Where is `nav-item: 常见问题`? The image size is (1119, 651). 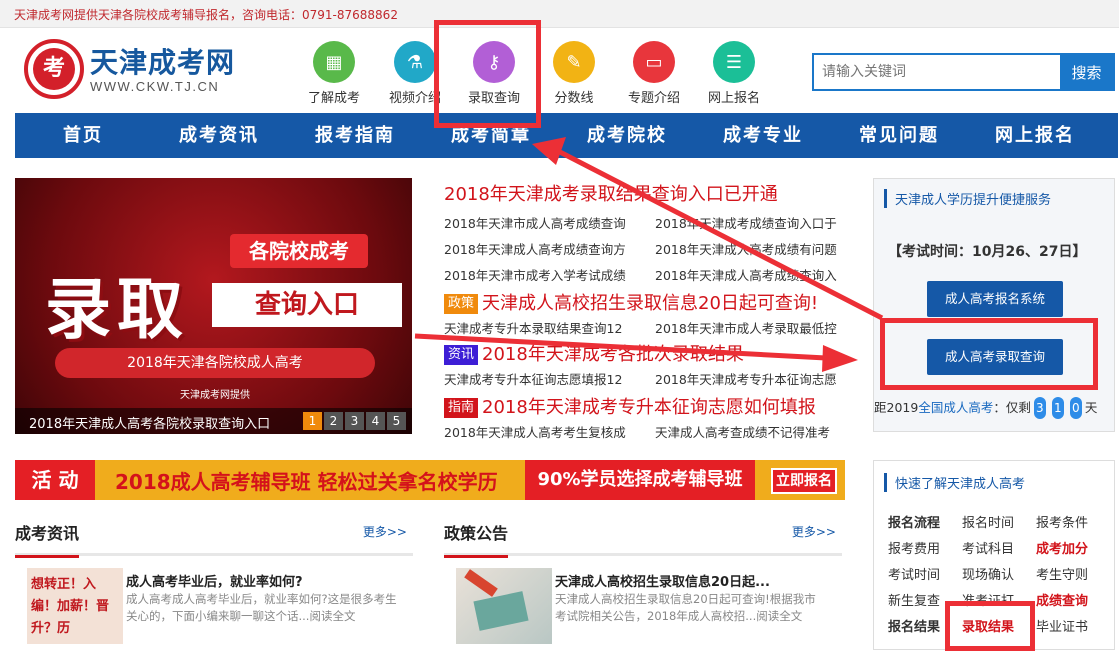
nav-item: 常见问题 is located at coordinates (899, 135).